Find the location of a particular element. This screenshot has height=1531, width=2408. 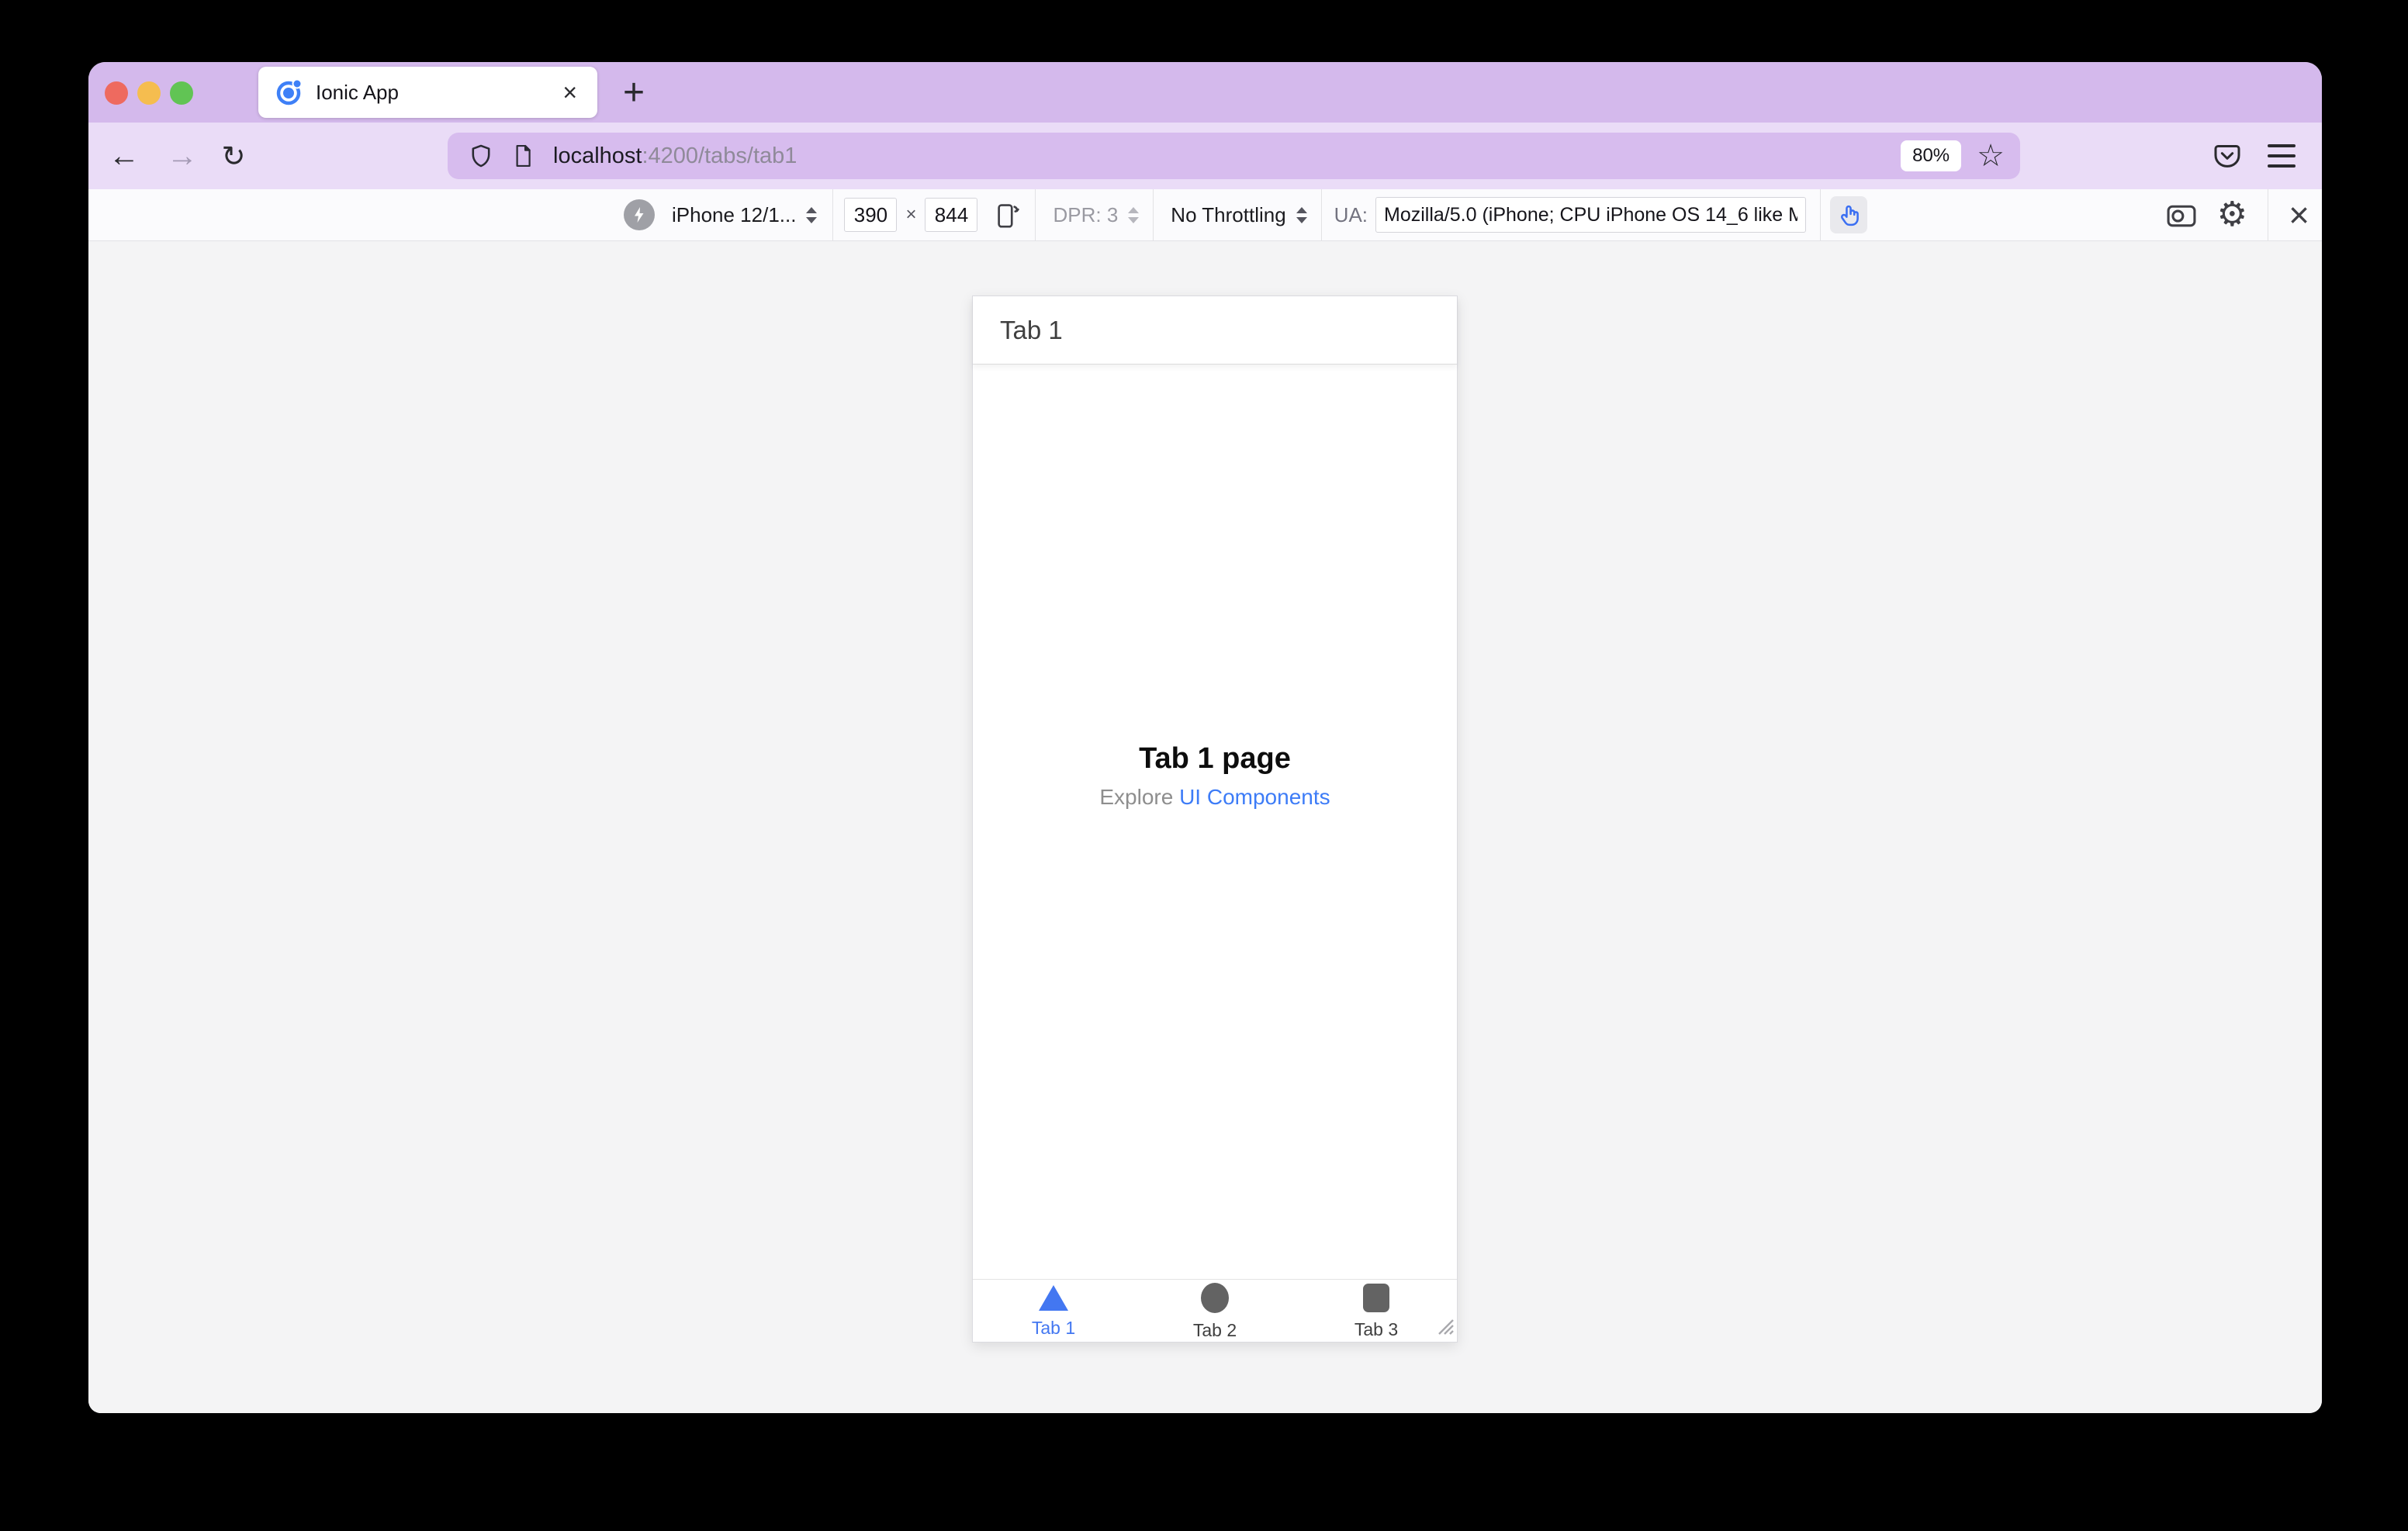

ui-components-link: UI Components is located at coordinates (1254, 797).